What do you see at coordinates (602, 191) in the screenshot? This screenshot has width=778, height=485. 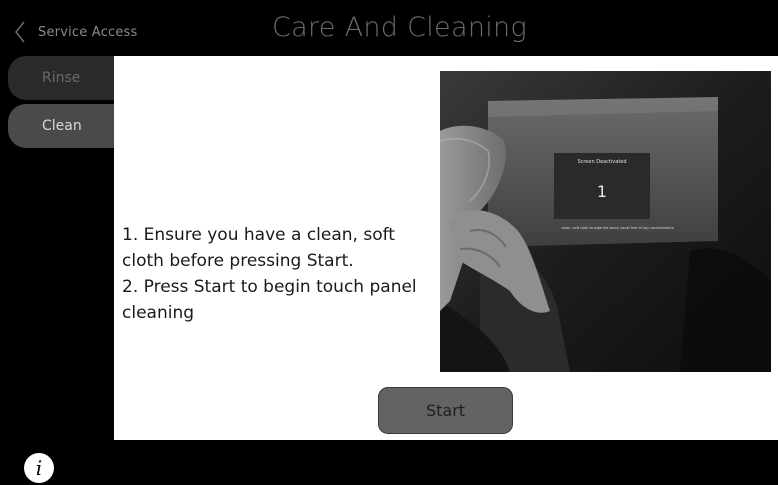 I see `photo-screen-counter: 1` at bounding box center [602, 191].